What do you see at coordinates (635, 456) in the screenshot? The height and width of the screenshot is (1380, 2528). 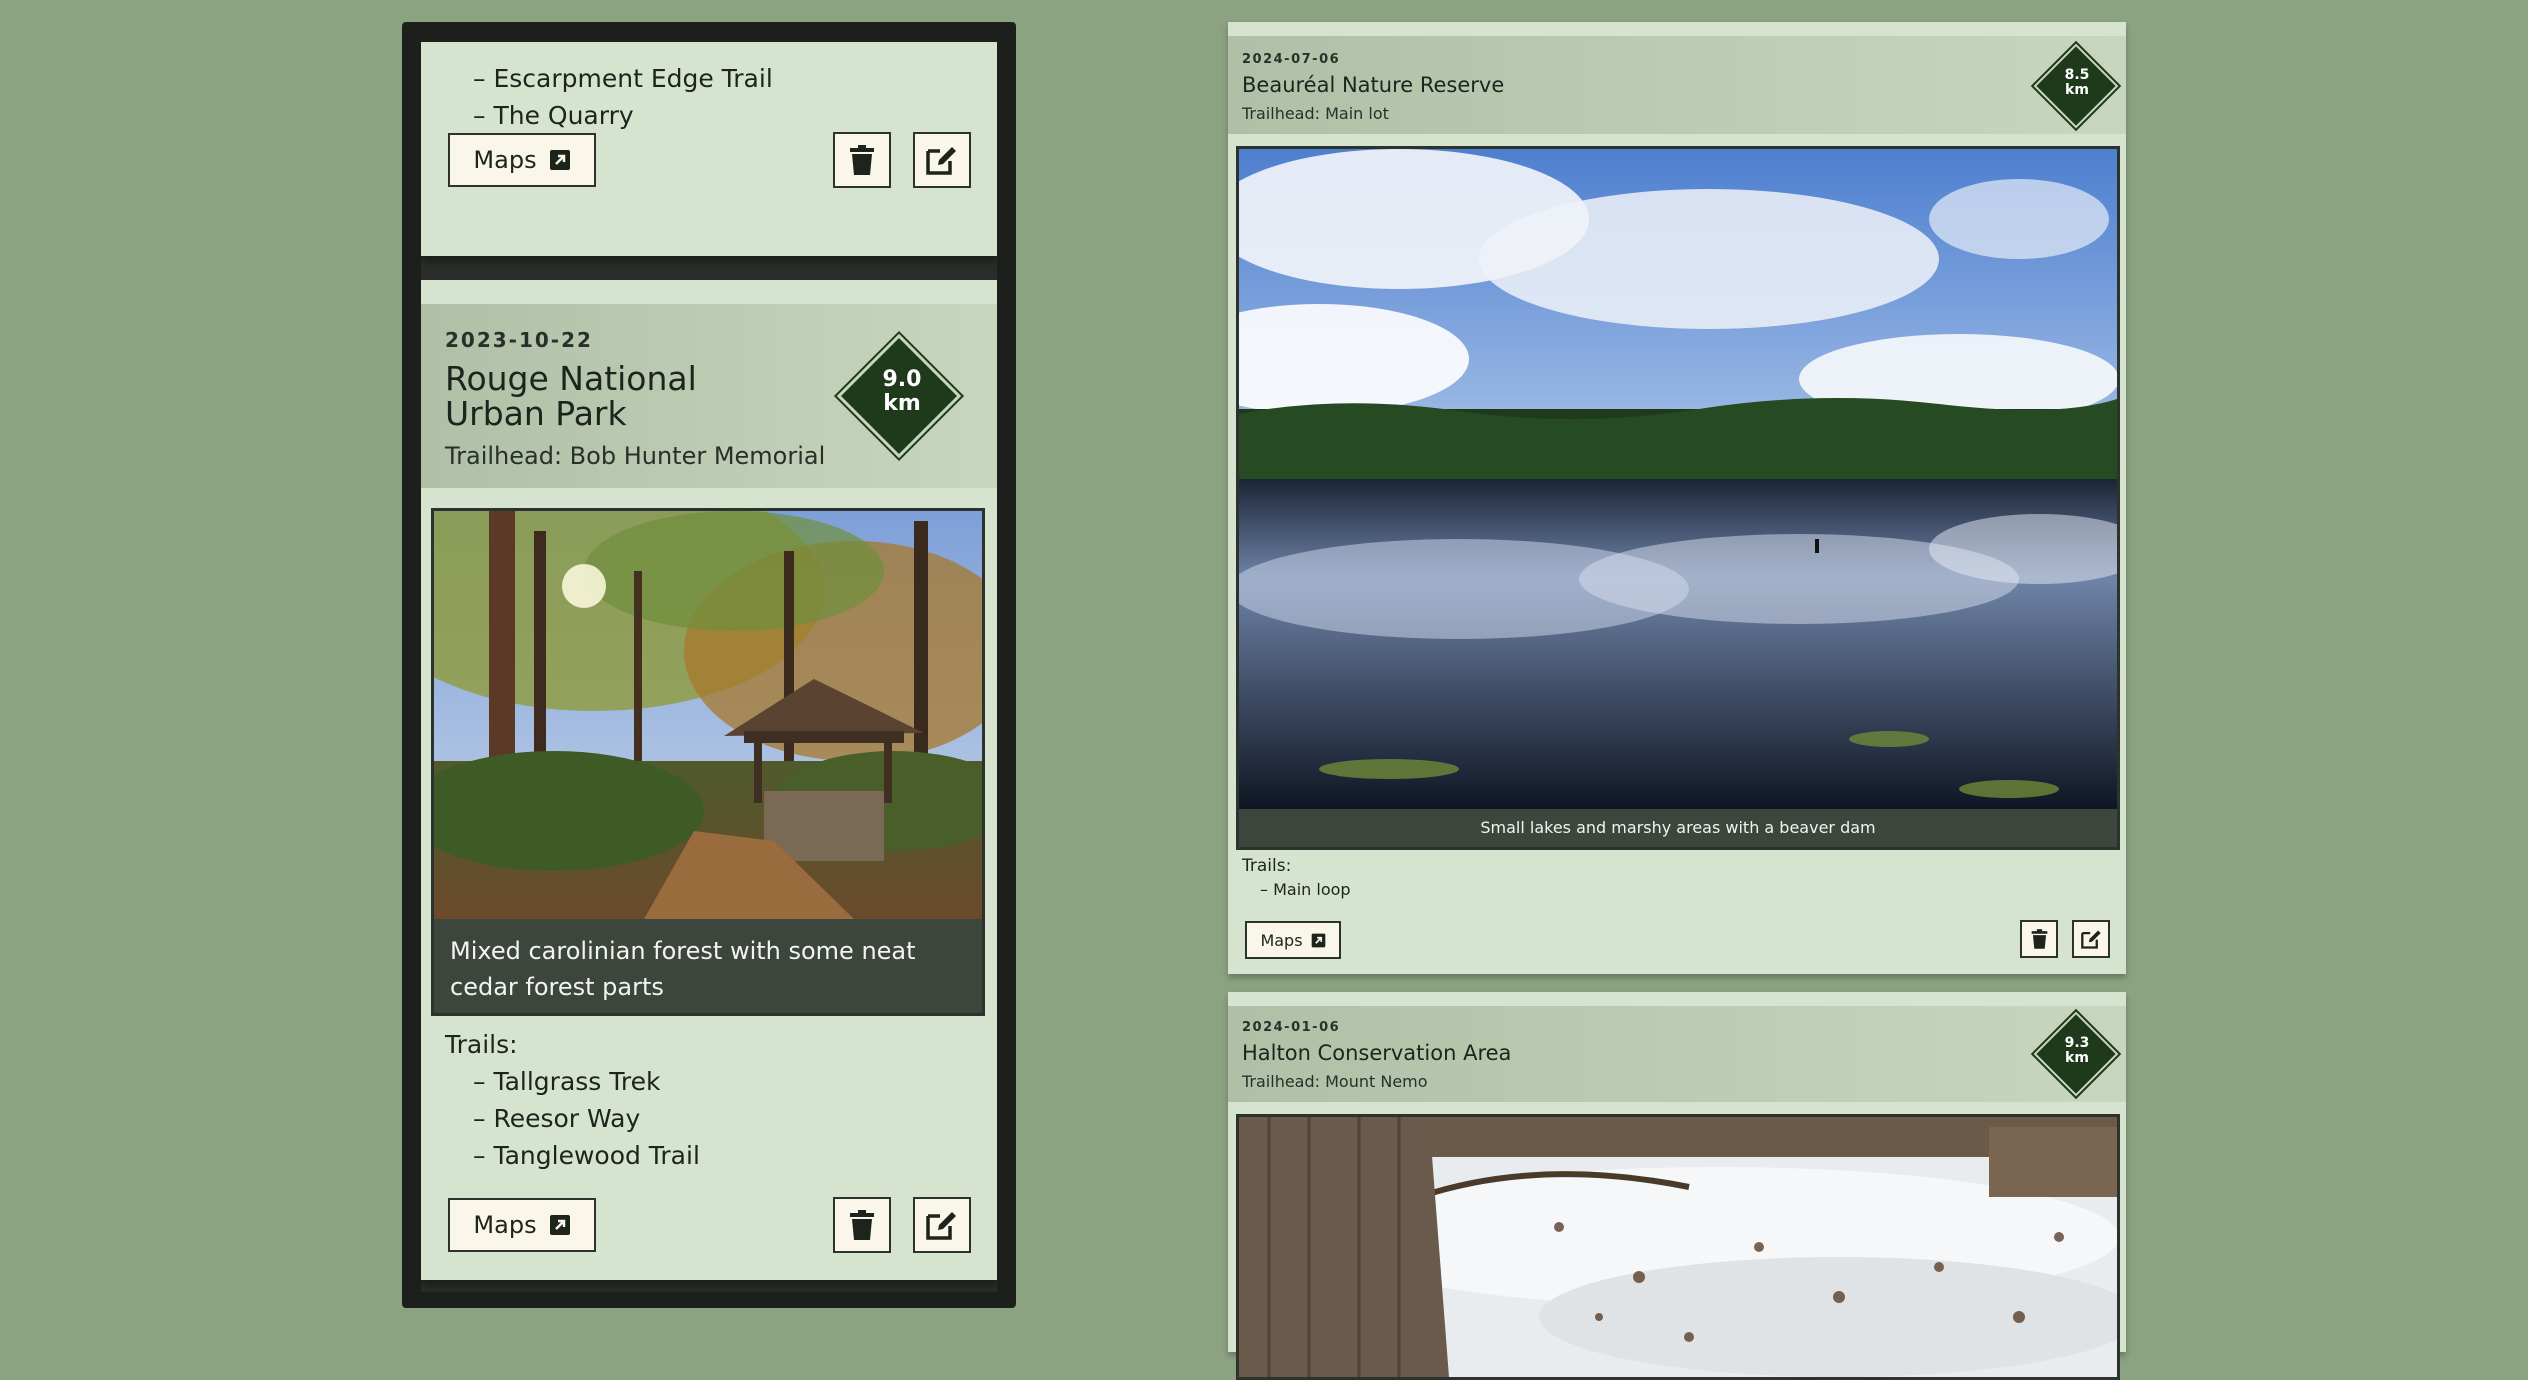 I see `trailhead: Trailhead: Bob Hunter Memorial` at bounding box center [635, 456].